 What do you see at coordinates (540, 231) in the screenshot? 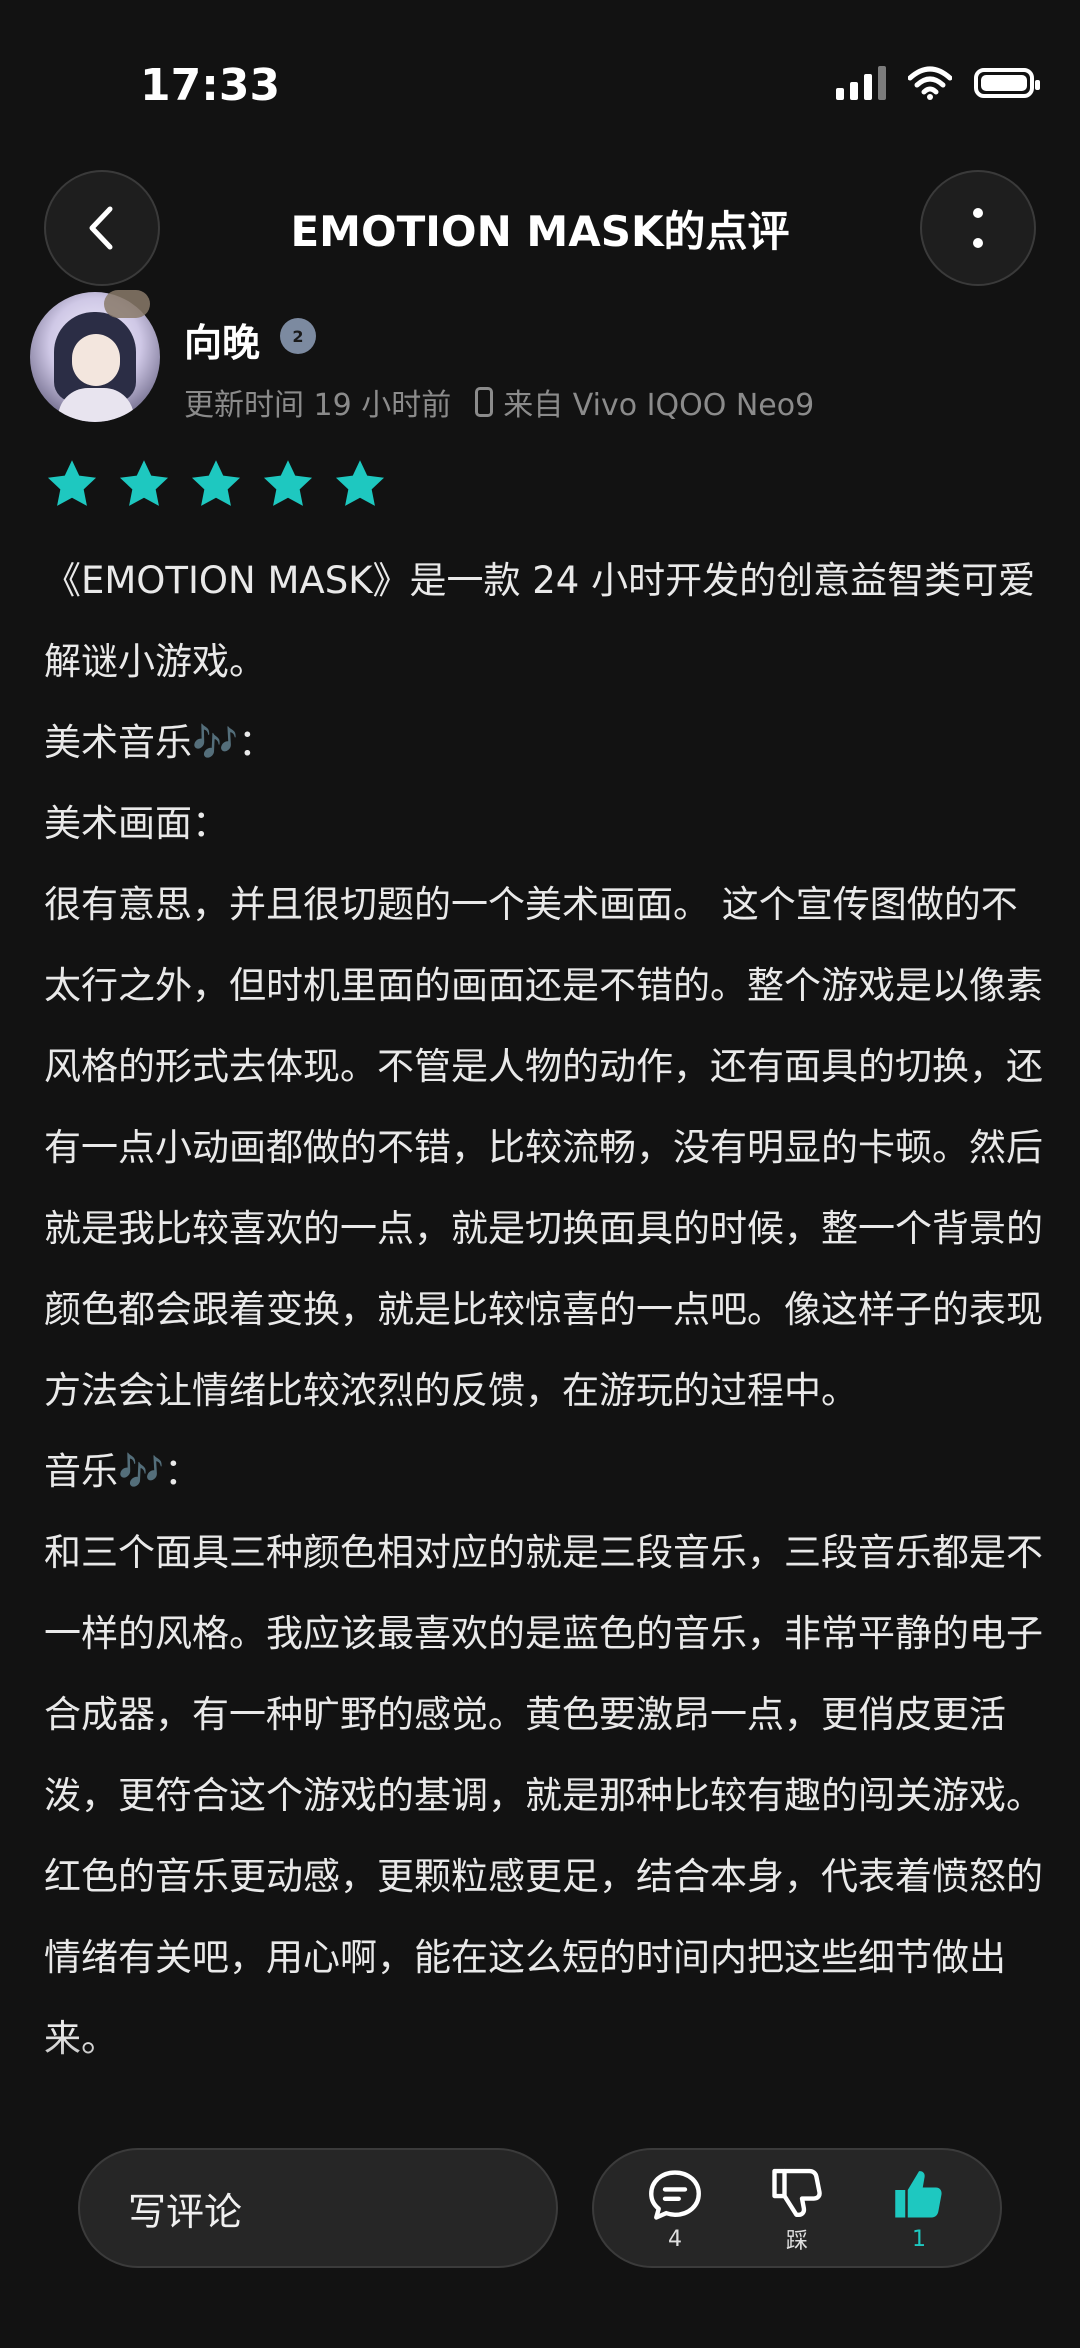
I see `page-title: EMOTION MASK的点评` at bounding box center [540, 231].